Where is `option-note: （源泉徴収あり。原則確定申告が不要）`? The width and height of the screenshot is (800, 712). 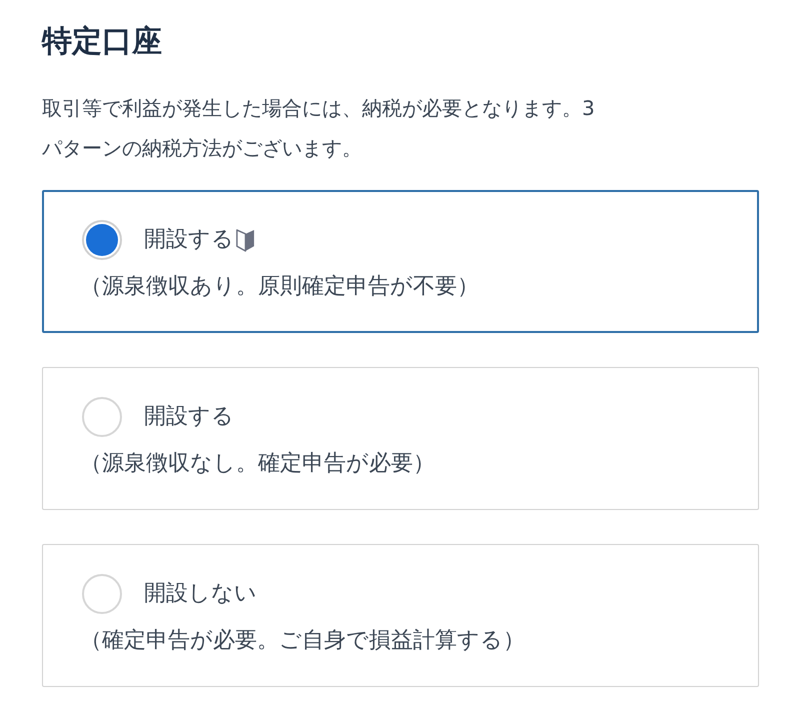 option-note: （源泉徴収あり。原則確定申告が不要） is located at coordinates (279, 287).